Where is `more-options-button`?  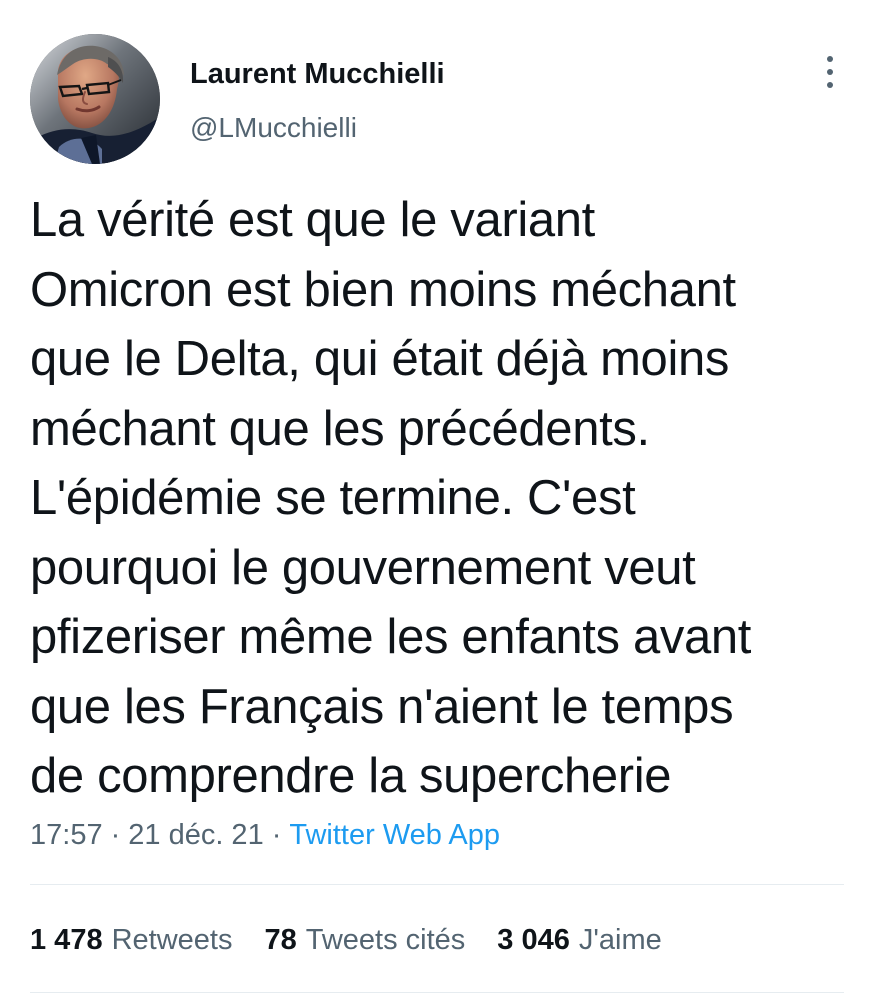 more-options-button is located at coordinates (830, 72).